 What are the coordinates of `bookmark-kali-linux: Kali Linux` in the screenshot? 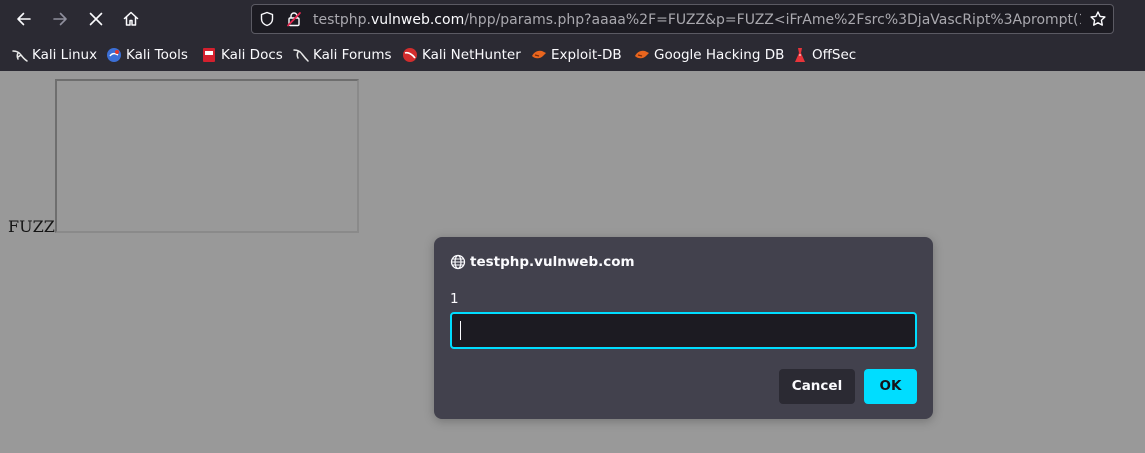 It's located at (54, 55).